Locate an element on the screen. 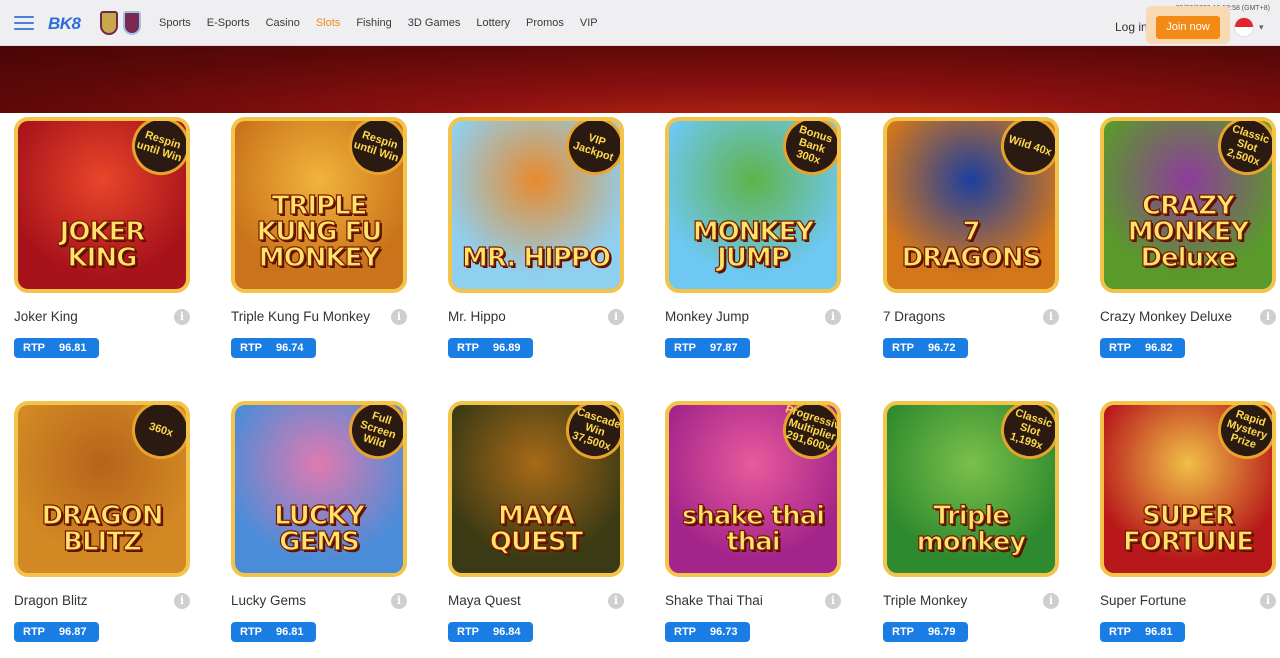 The width and height of the screenshot is (1280, 658). nav-slots: Slots is located at coordinates (328, 23).